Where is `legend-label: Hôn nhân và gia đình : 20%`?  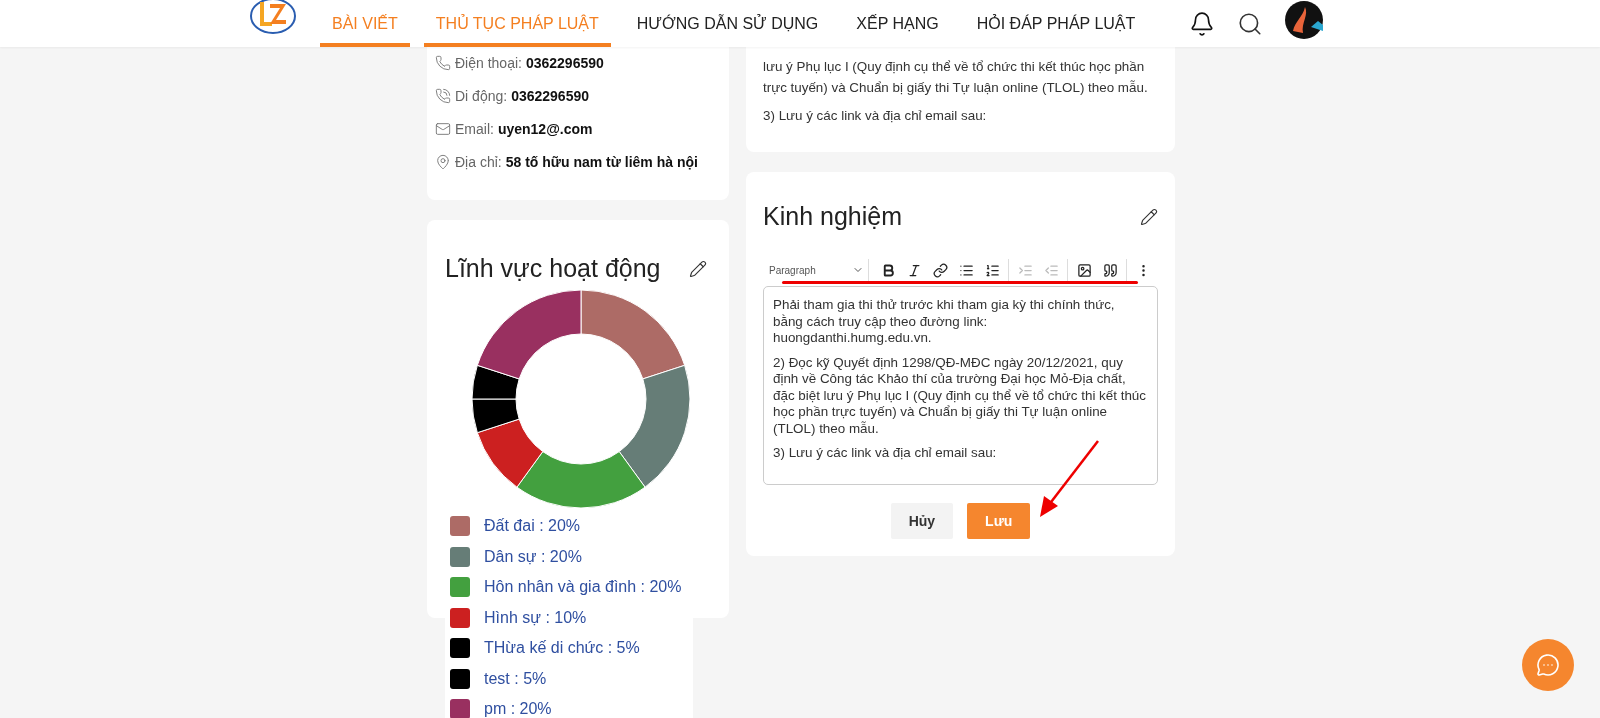 legend-label: Hôn nhân và gia đình : 20% is located at coordinates (583, 587).